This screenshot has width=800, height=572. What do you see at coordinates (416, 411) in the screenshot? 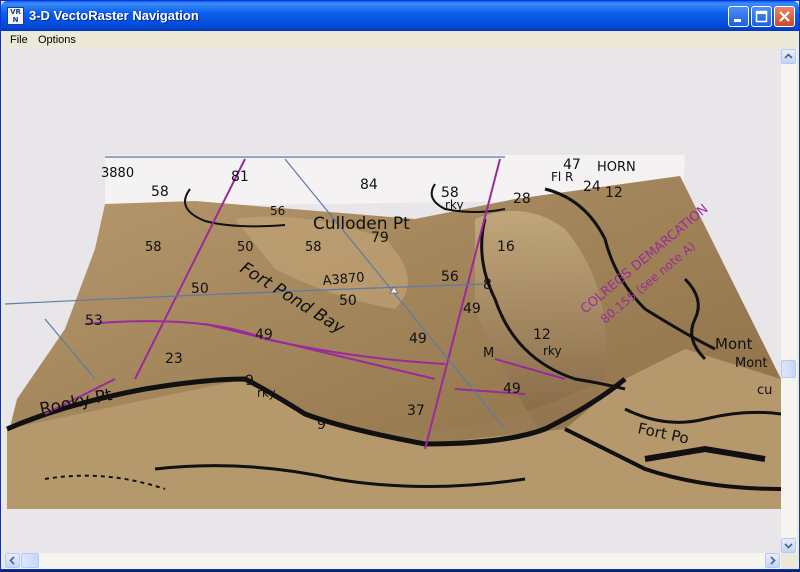
I see `map-label: 37` at bounding box center [416, 411].